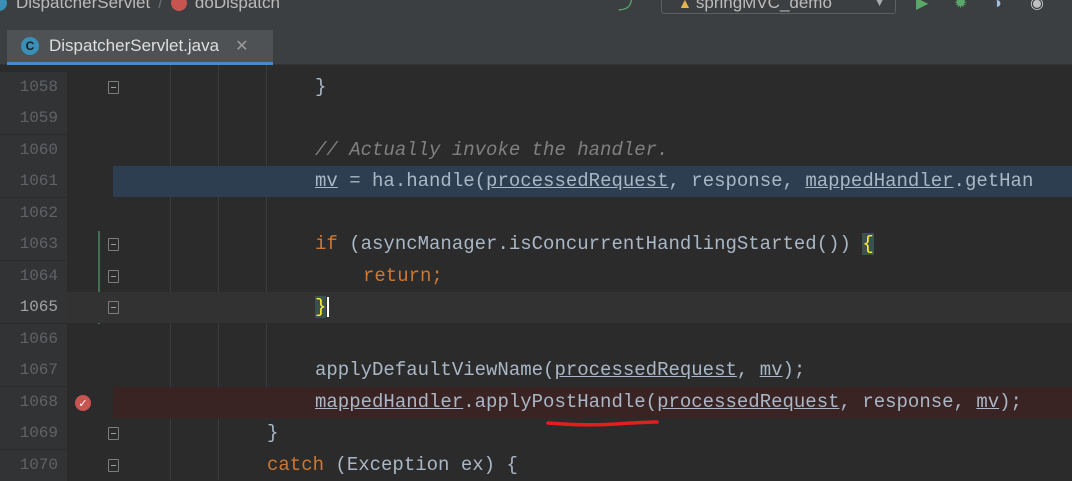 This screenshot has height=481, width=1072. What do you see at coordinates (3, 5) in the screenshot?
I see `class-icon` at bounding box center [3, 5].